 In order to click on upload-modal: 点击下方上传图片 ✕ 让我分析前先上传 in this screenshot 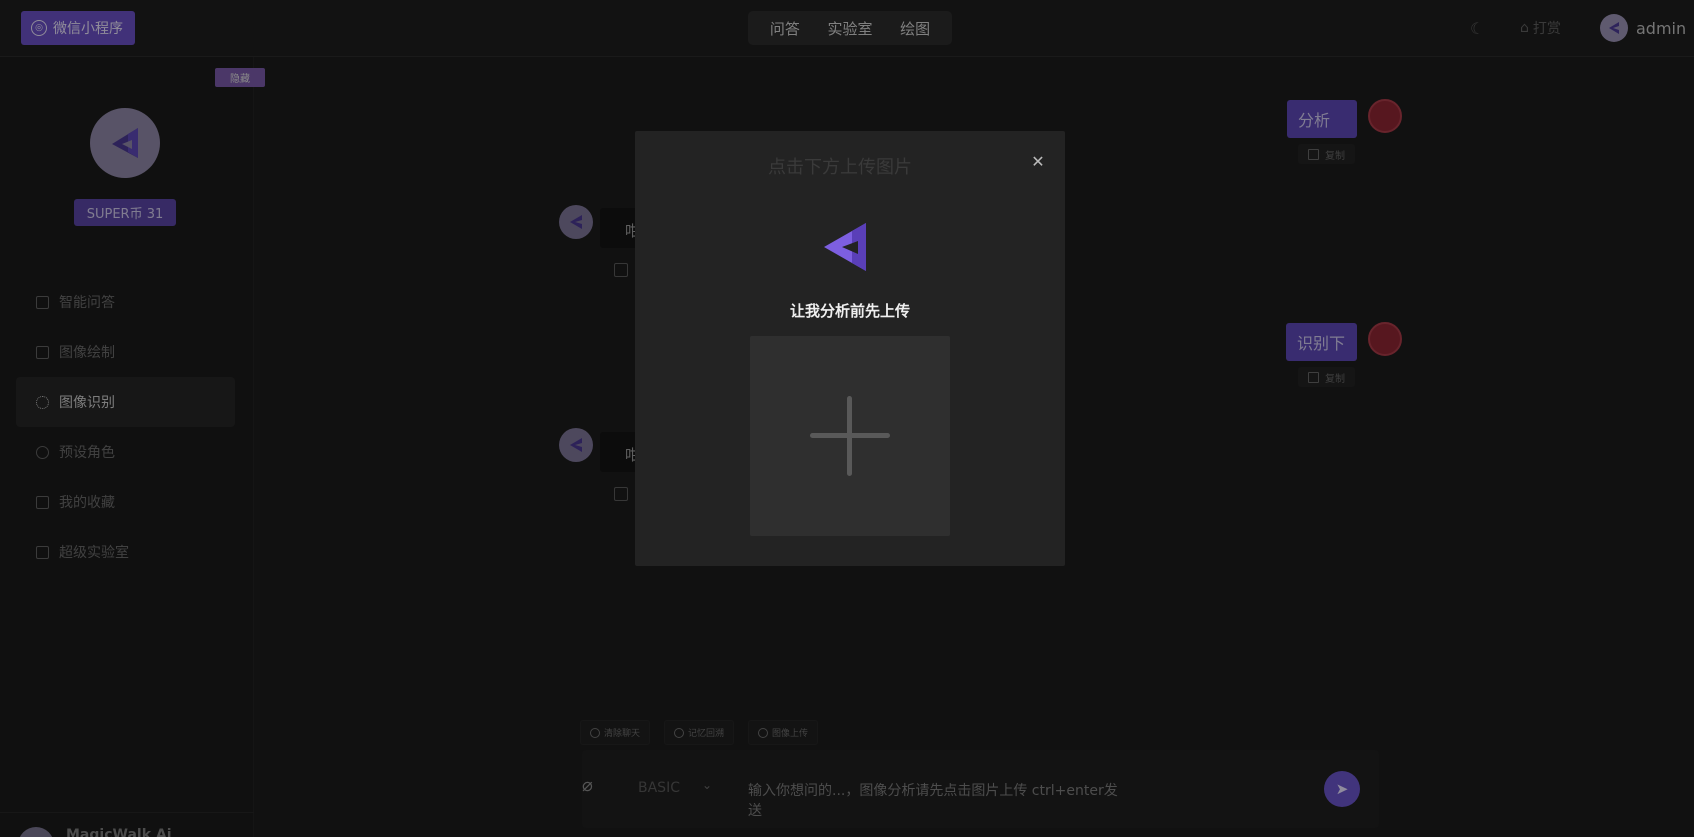, I will do `click(850, 348)`.